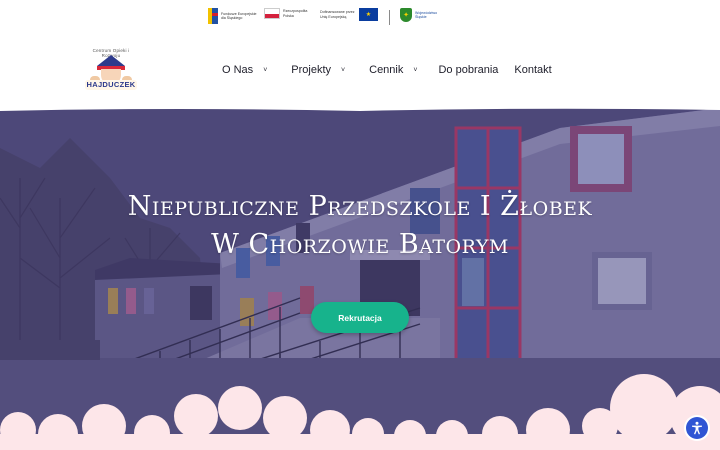 The width and height of the screenshot is (720, 450). I want to click on poland-flag-icon, so click(272, 13).